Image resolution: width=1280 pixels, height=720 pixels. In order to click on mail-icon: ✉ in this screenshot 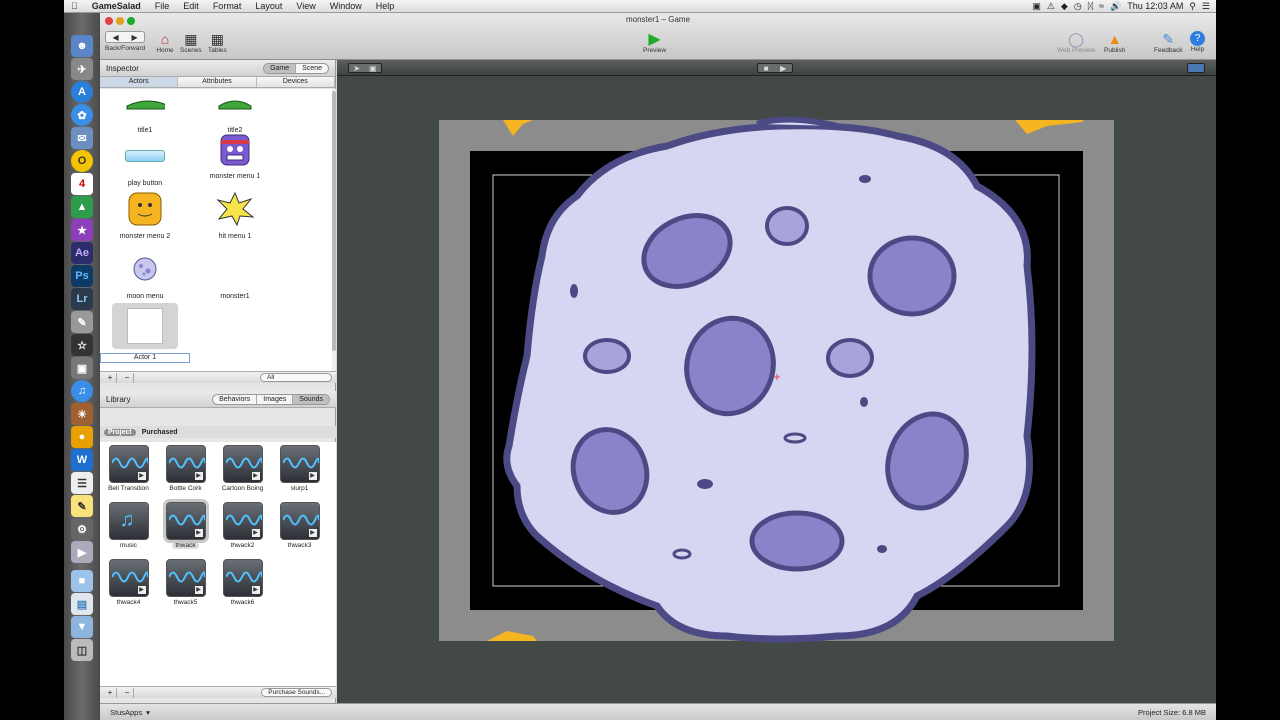, I will do `click(82, 138)`.